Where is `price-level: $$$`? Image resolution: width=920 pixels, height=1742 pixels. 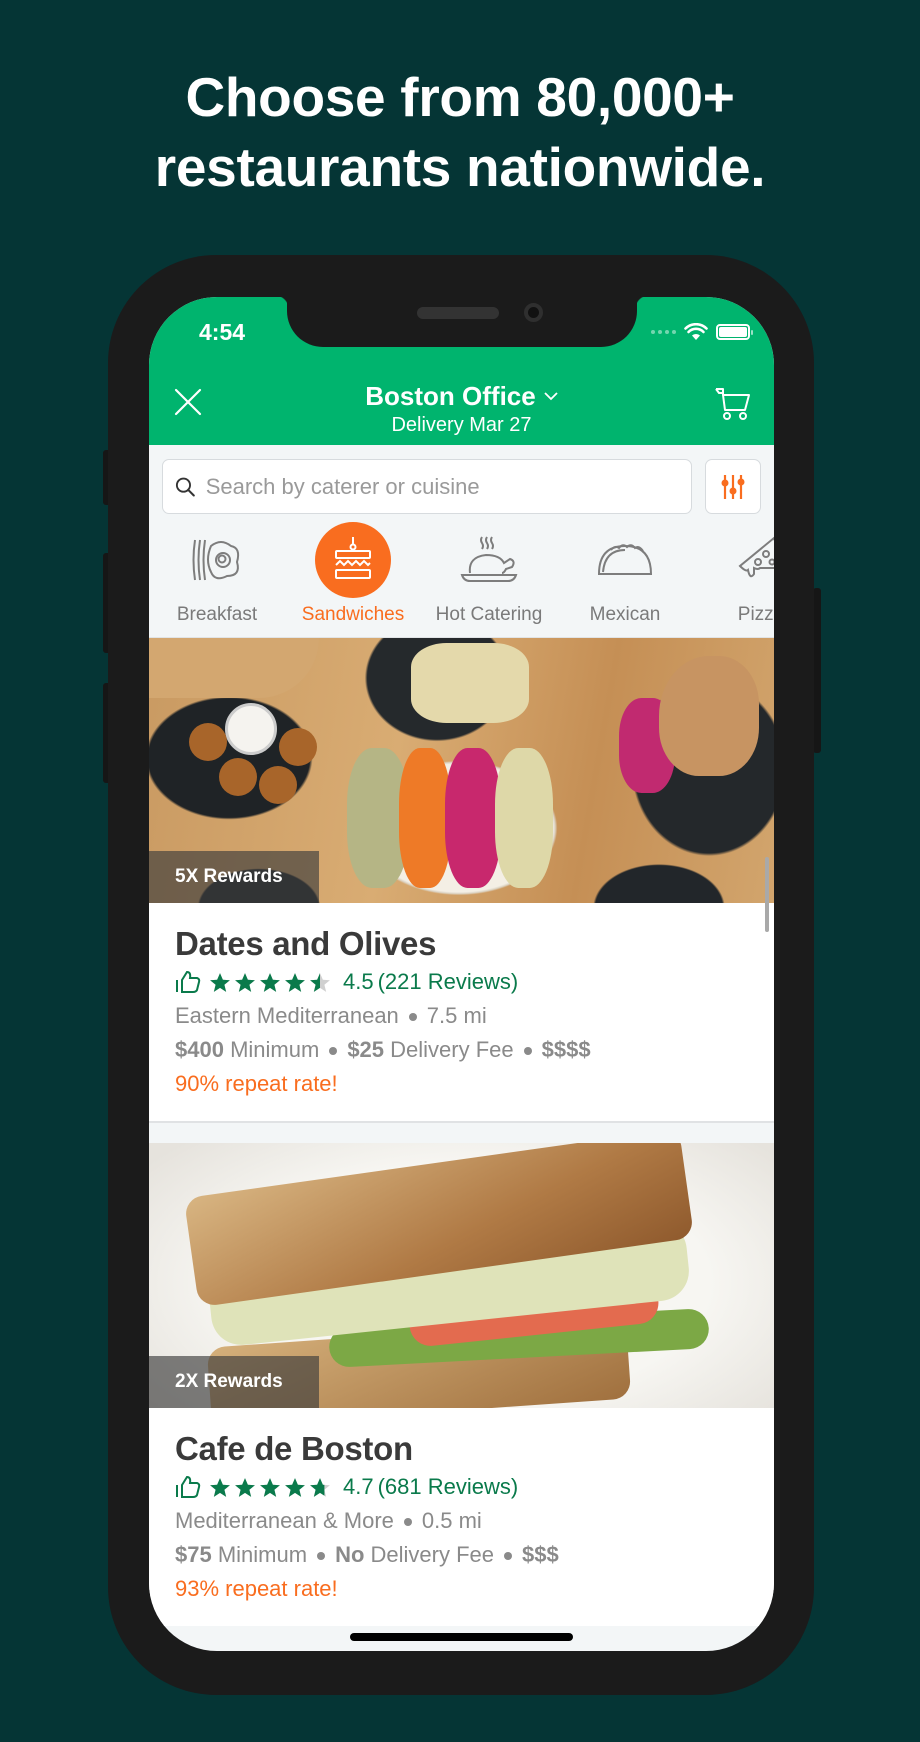 price-level: $$$ is located at coordinates (540, 1554).